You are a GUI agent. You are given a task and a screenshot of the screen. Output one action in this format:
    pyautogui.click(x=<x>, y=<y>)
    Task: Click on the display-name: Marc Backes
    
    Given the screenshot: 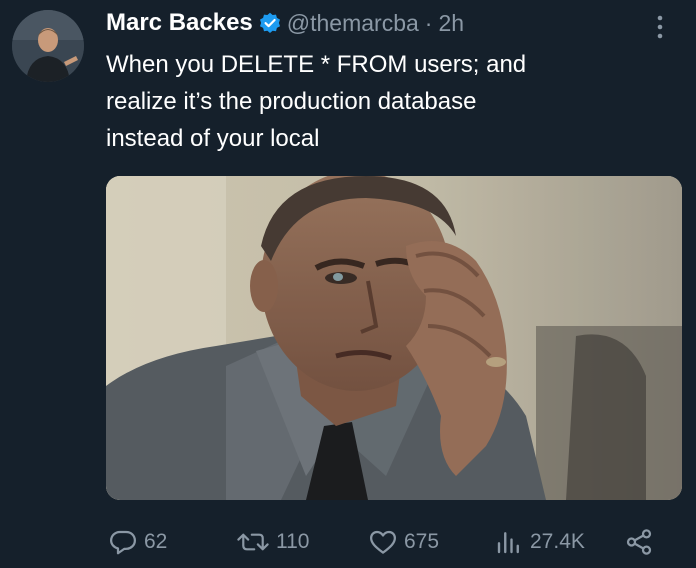 What is the action you would take?
    pyautogui.click(x=179, y=23)
    